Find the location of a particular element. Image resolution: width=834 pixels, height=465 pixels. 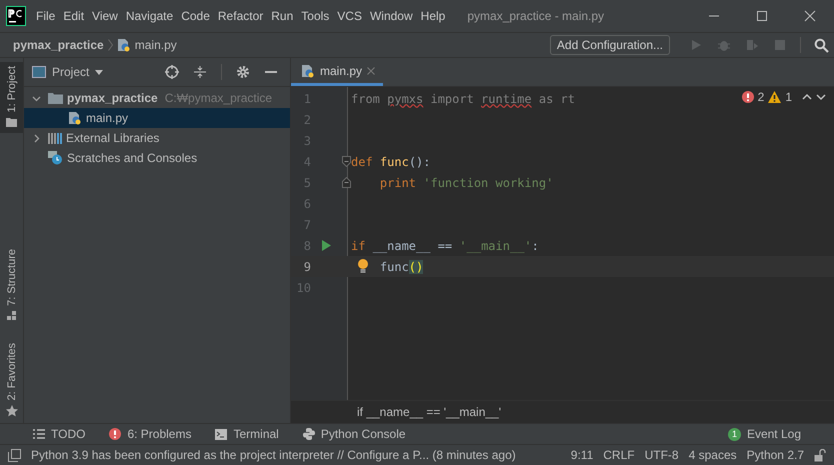

scratch-clock-icon is located at coordinates (55, 158).